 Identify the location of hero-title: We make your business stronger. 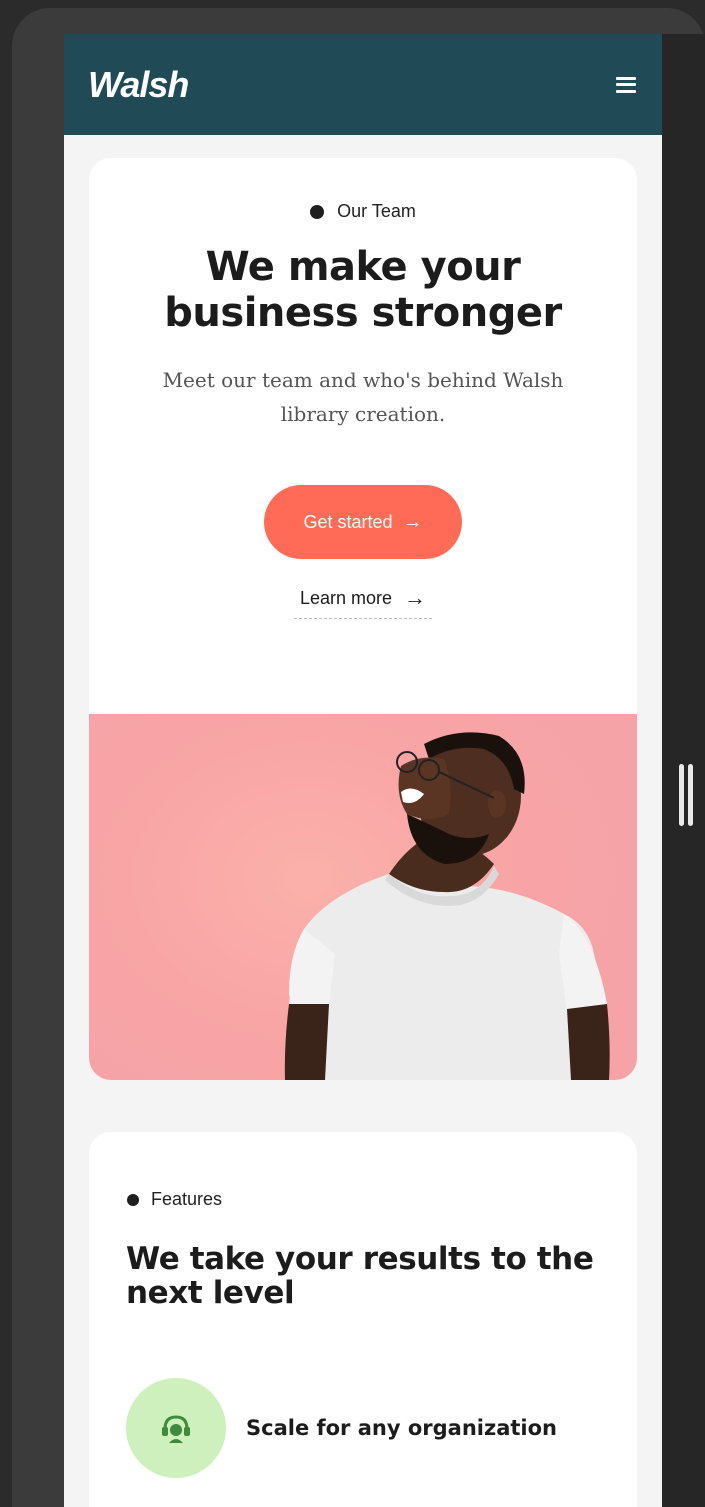
(363, 290).